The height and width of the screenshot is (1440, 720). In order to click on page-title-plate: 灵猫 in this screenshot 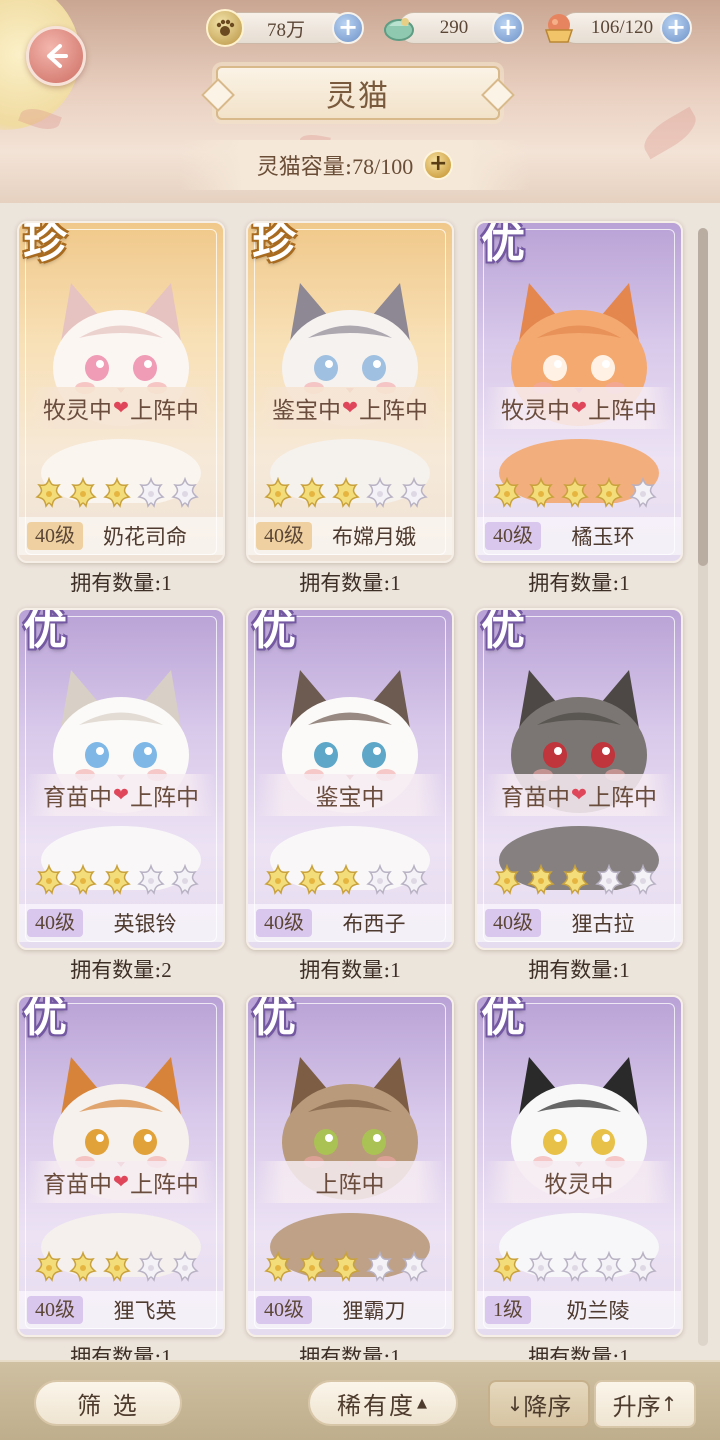, I will do `click(358, 93)`.